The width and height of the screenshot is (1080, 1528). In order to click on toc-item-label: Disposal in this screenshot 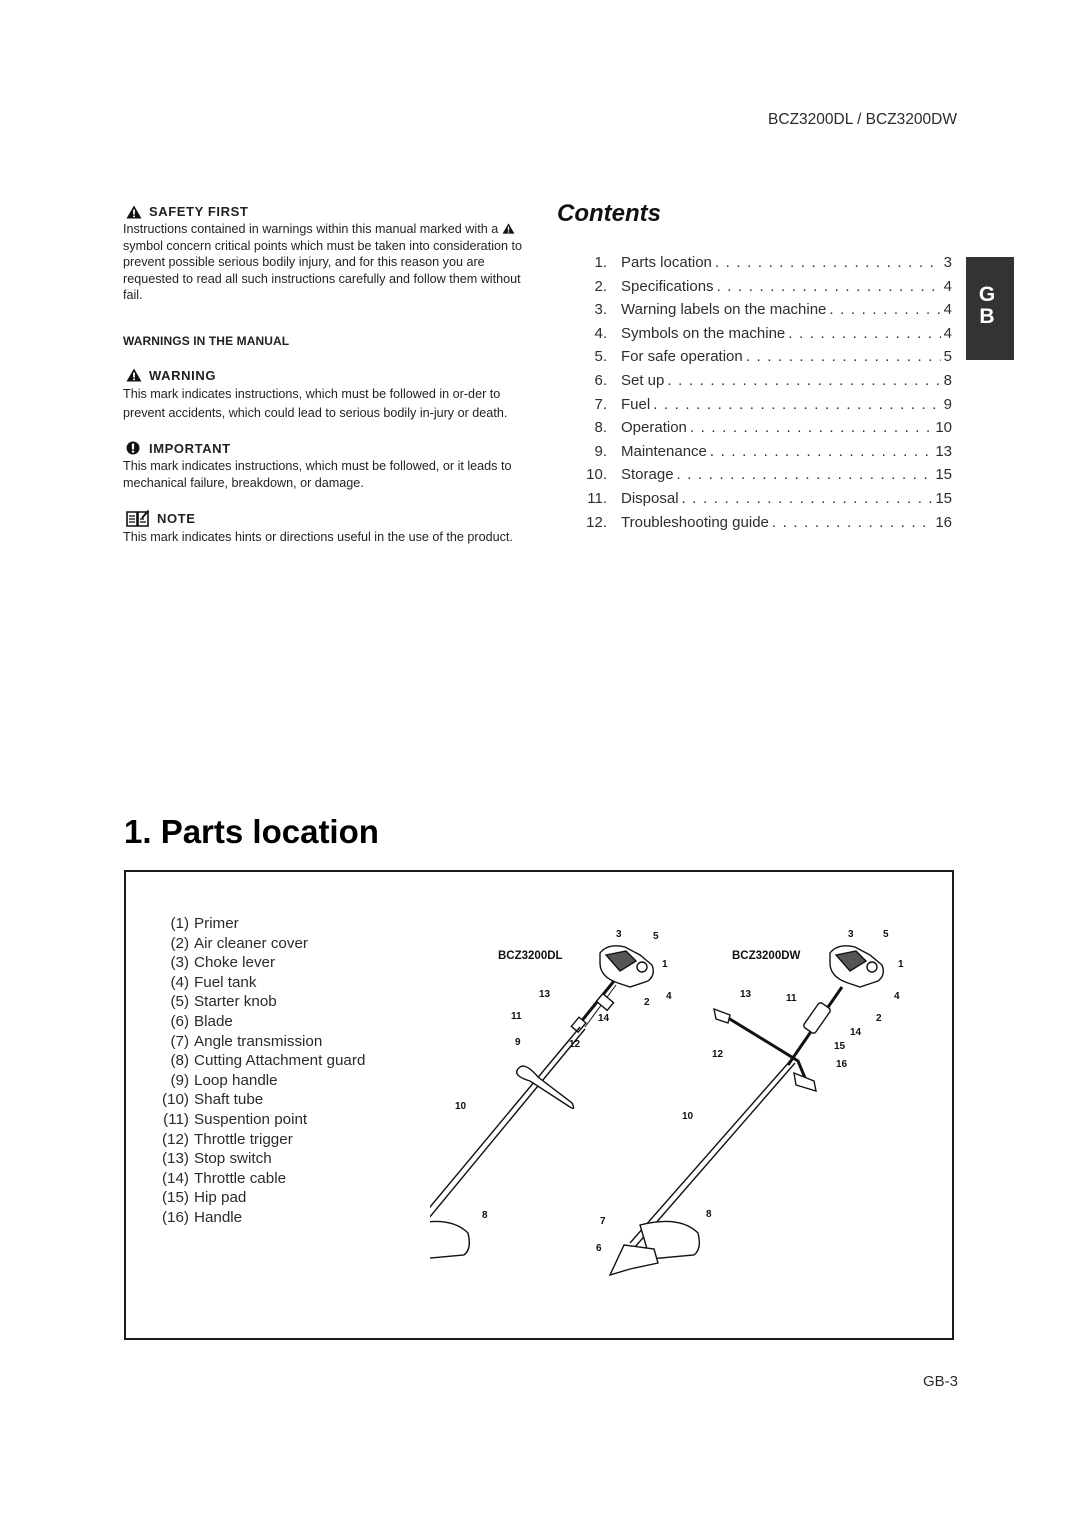, I will do `click(650, 498)`.